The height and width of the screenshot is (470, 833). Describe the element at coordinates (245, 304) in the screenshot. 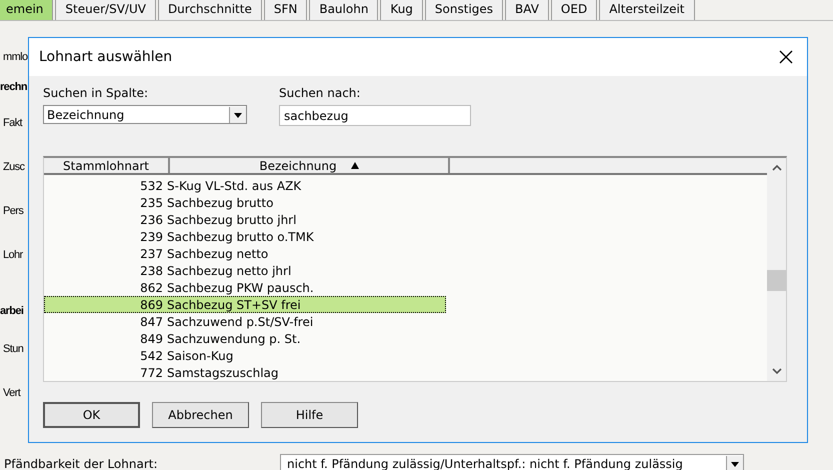

I see `list-row: 869 Sachbezug ST+SV frei` at that location.